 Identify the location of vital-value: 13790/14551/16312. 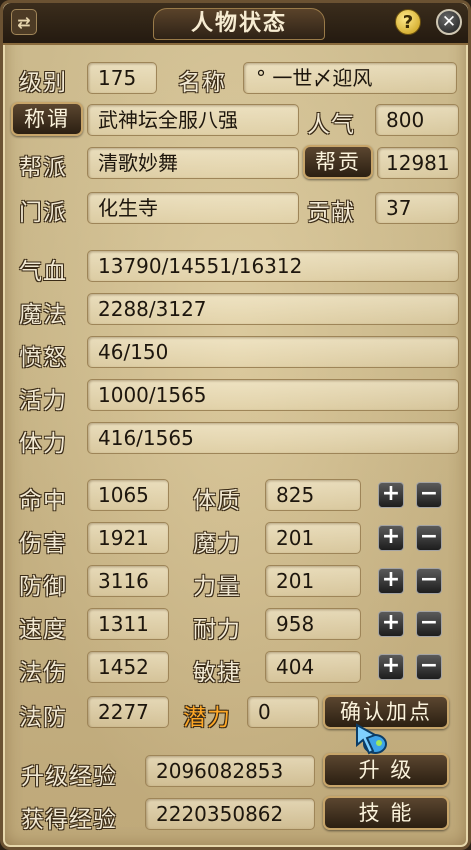
(273, 266).